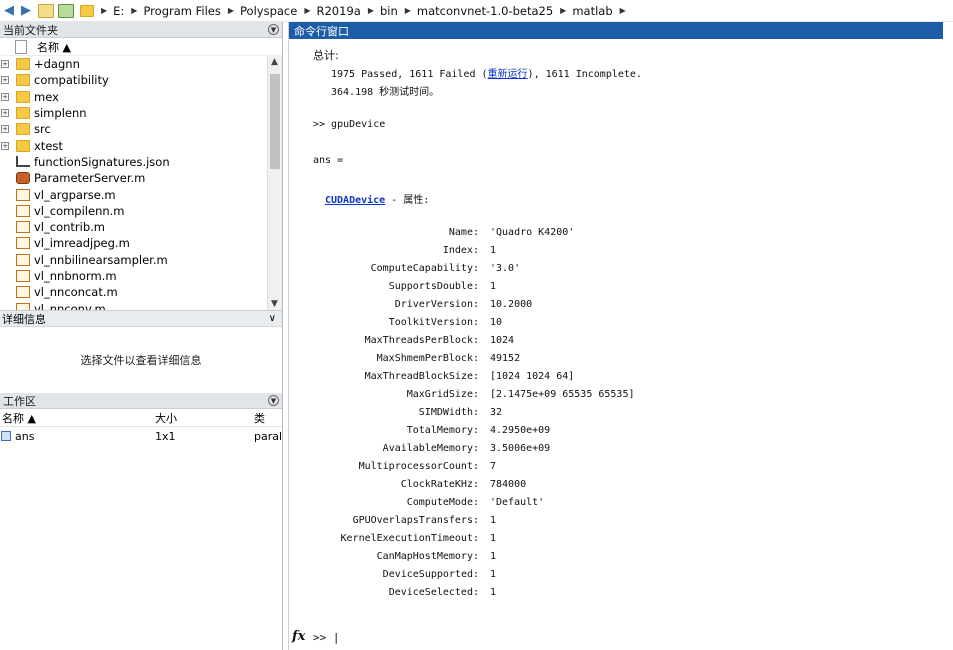 Image resolution: width=953 pixels, height=650 pixels. Describe the element at coordinates (592, 11) in the screenshot. I see `breadcrumb-item: matlab` at that location.